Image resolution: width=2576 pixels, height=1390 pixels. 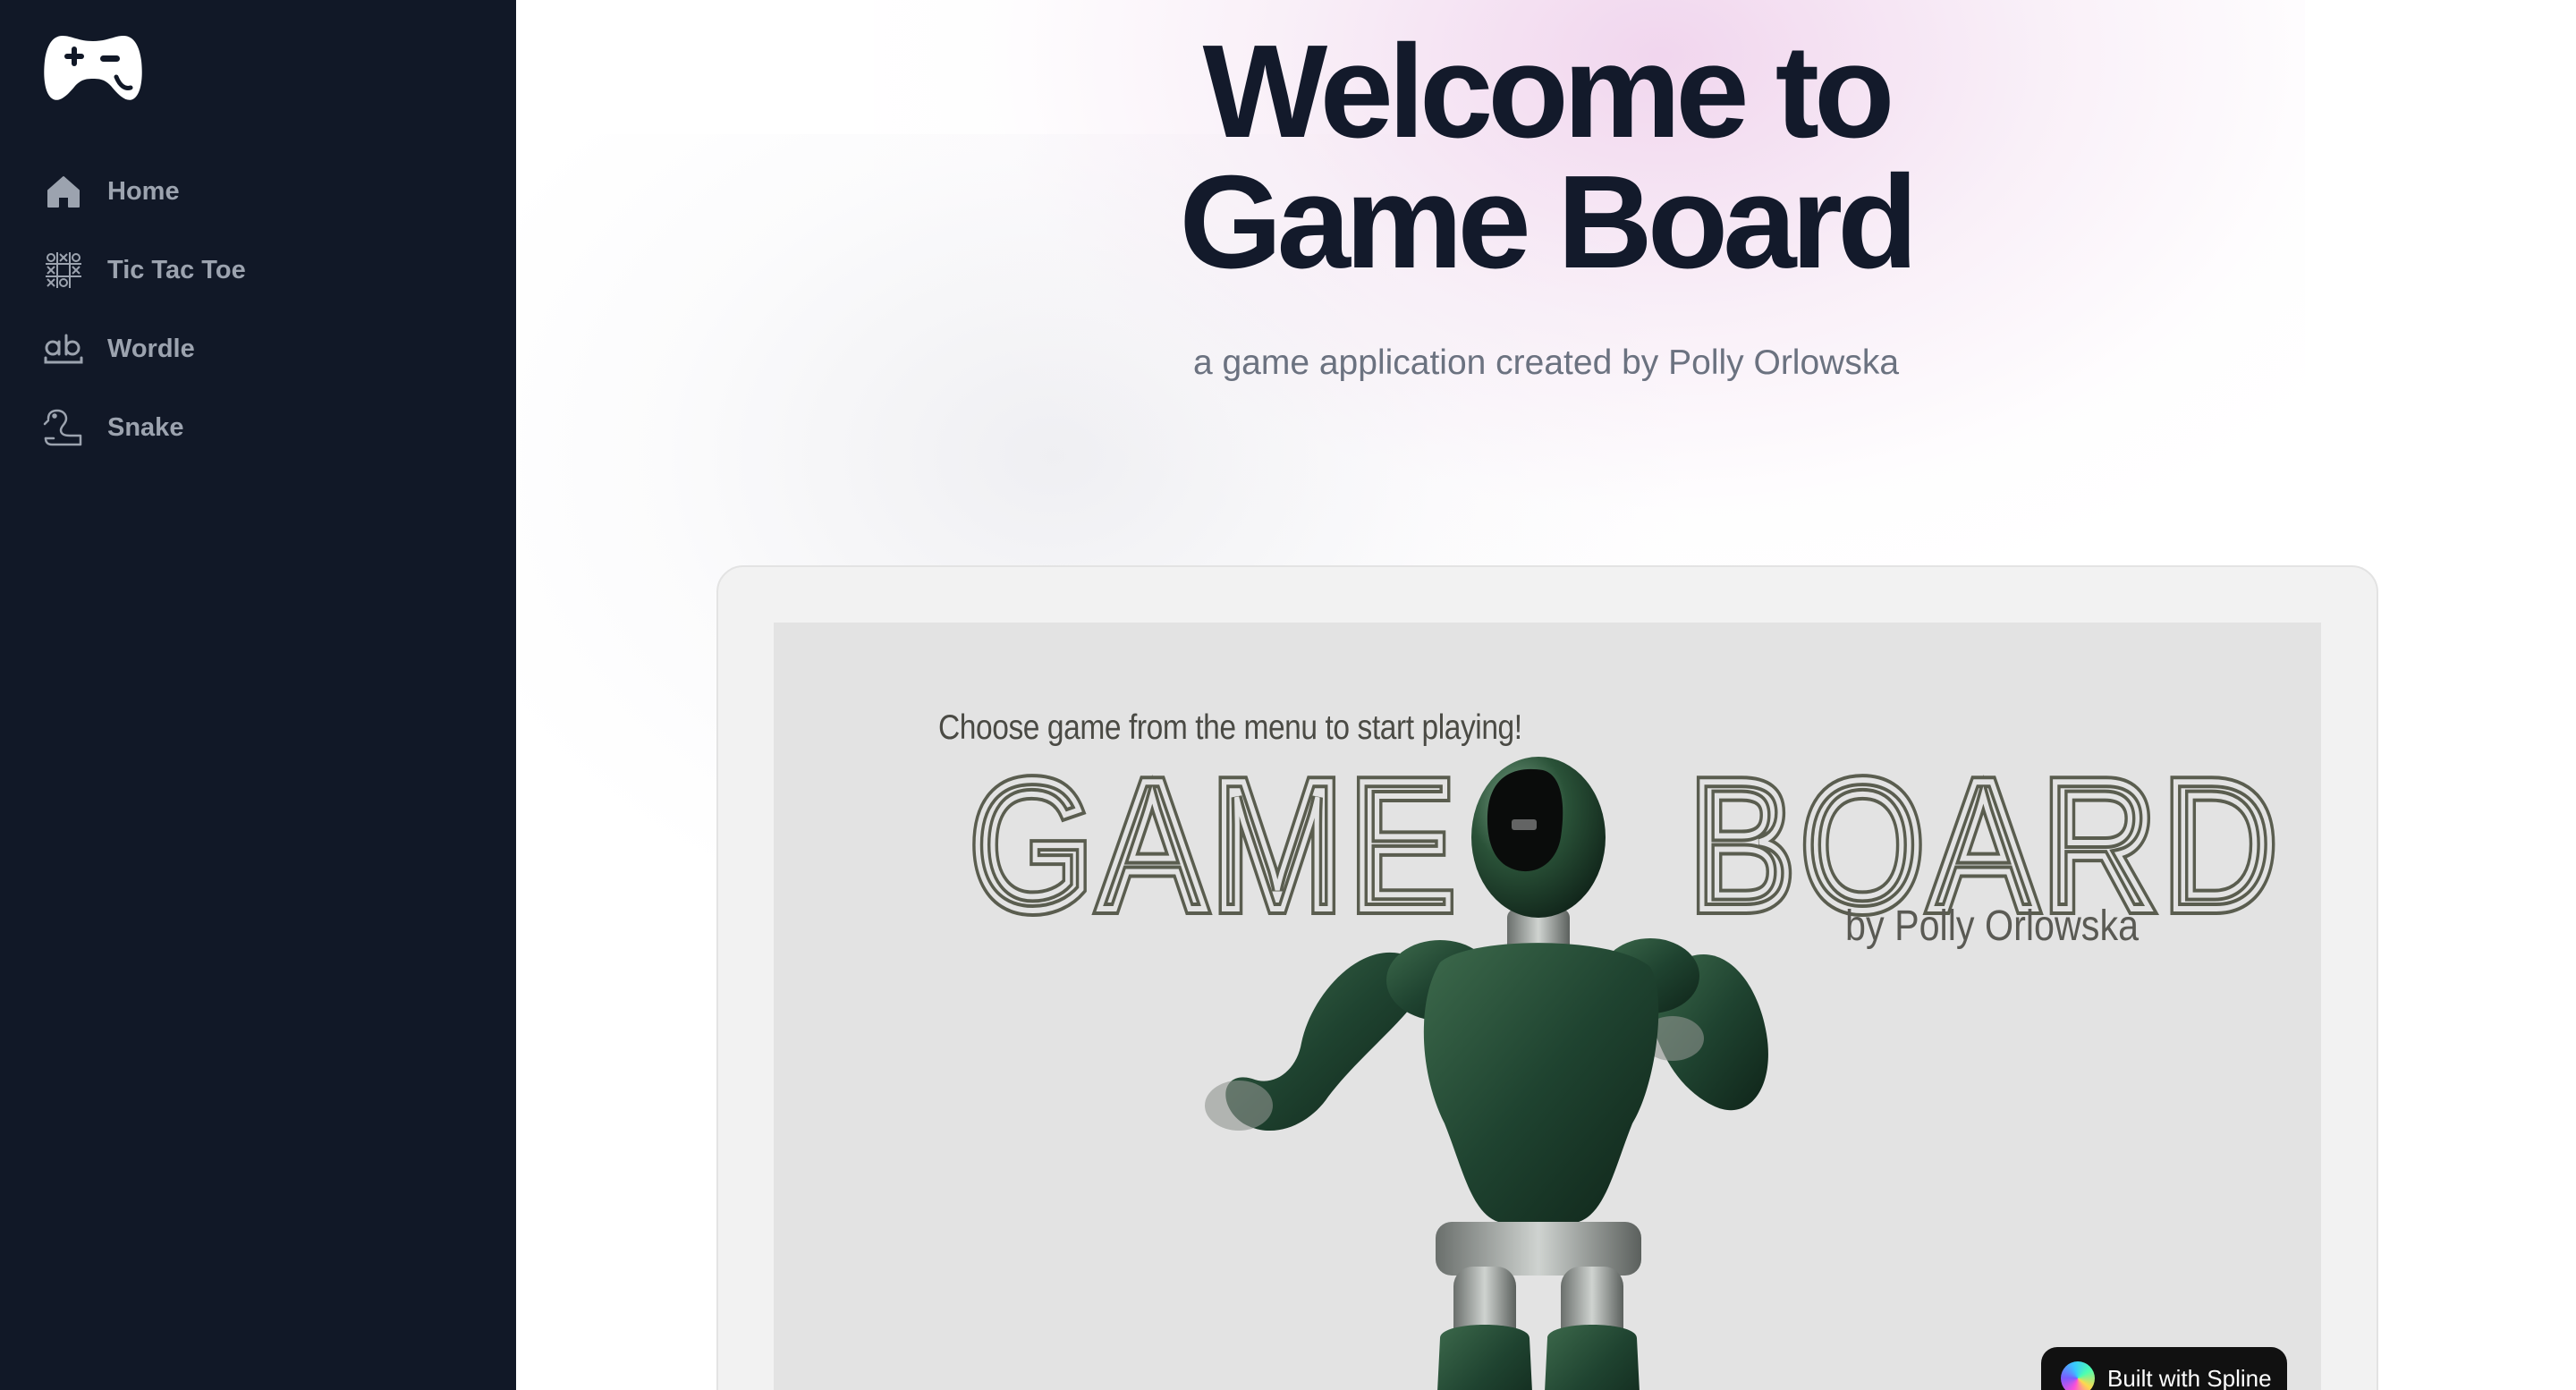 I want to click on svg-text: GAME, so click(x=1215, y=845).